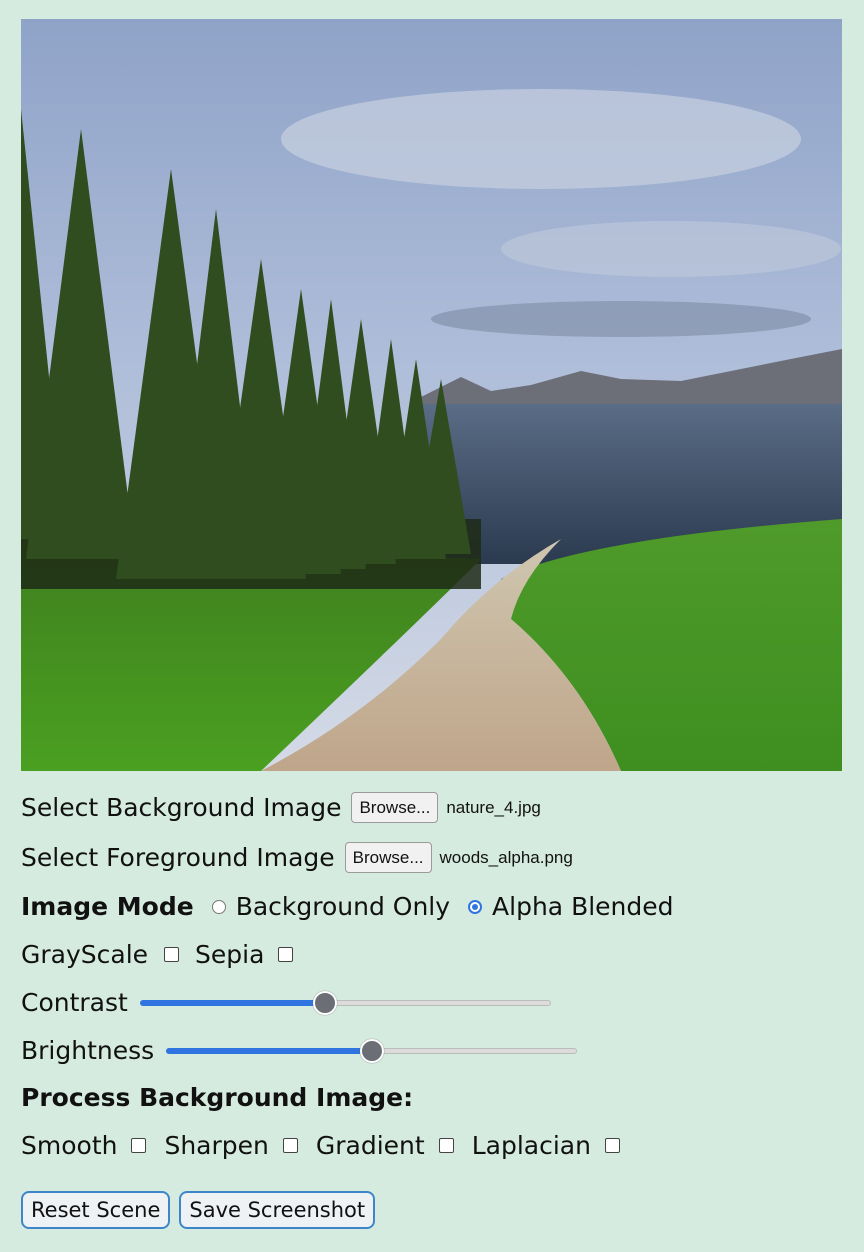 The width and height of the screenshot is (864, 1252). I want to click on gradient-label: Gradient, so click(370, 1145).